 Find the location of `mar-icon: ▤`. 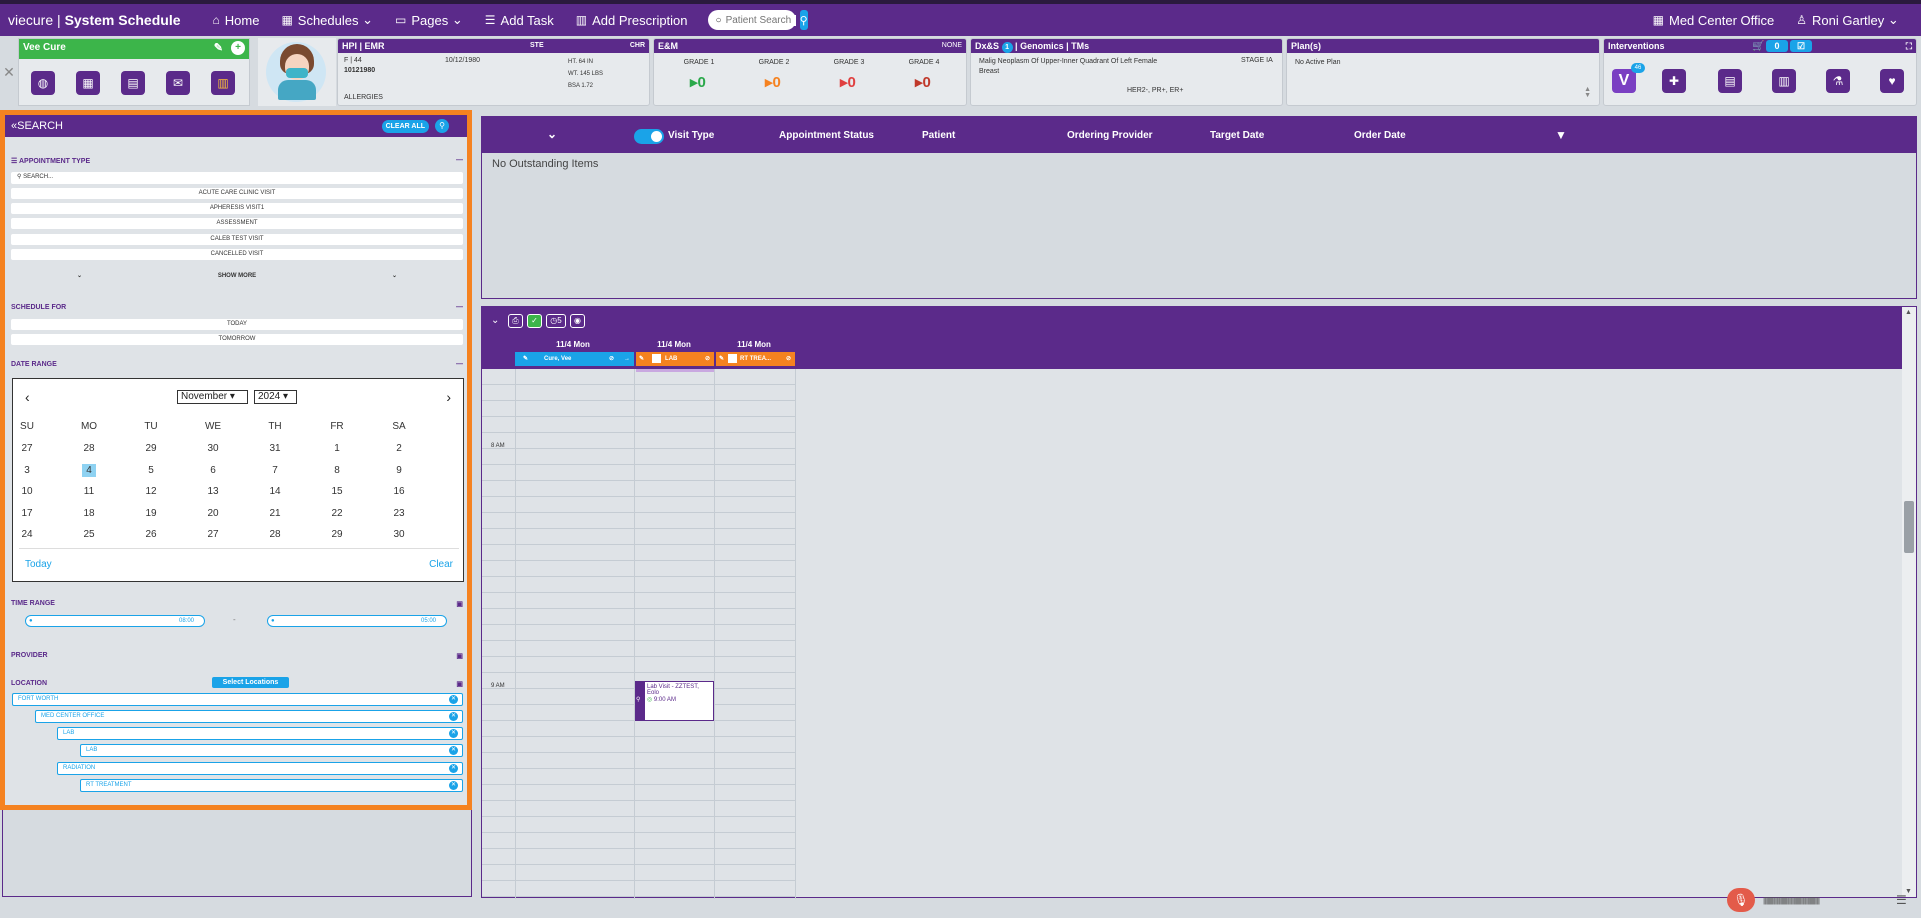

mar-icon: ▤ is located at coordinates (1730, 81).